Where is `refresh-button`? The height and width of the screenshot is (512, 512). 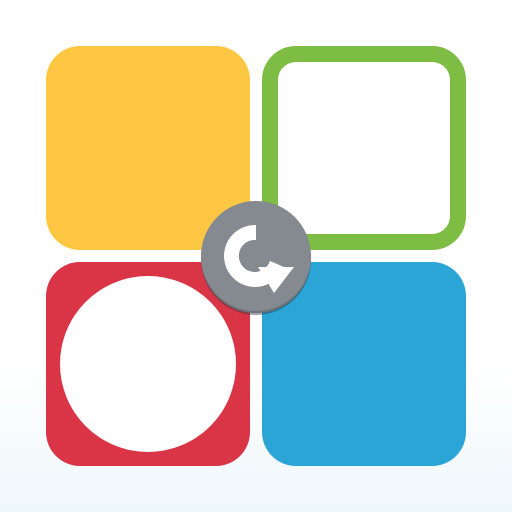 refresh-button is located at coordinates (256, 256).